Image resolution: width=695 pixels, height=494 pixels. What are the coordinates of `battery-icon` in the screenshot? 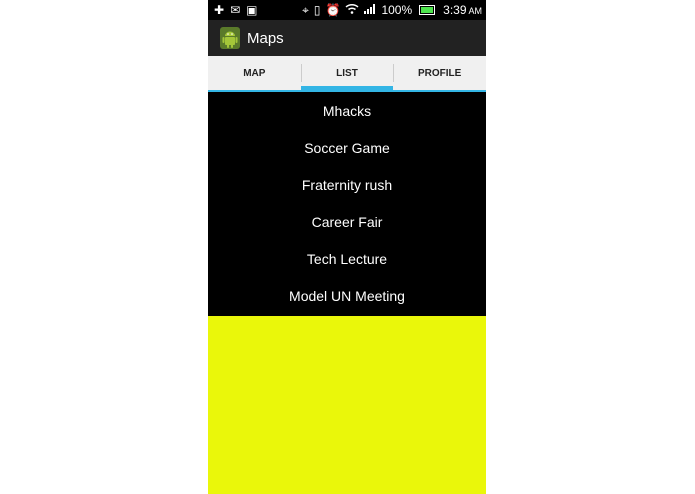 It's located at (427, 10).